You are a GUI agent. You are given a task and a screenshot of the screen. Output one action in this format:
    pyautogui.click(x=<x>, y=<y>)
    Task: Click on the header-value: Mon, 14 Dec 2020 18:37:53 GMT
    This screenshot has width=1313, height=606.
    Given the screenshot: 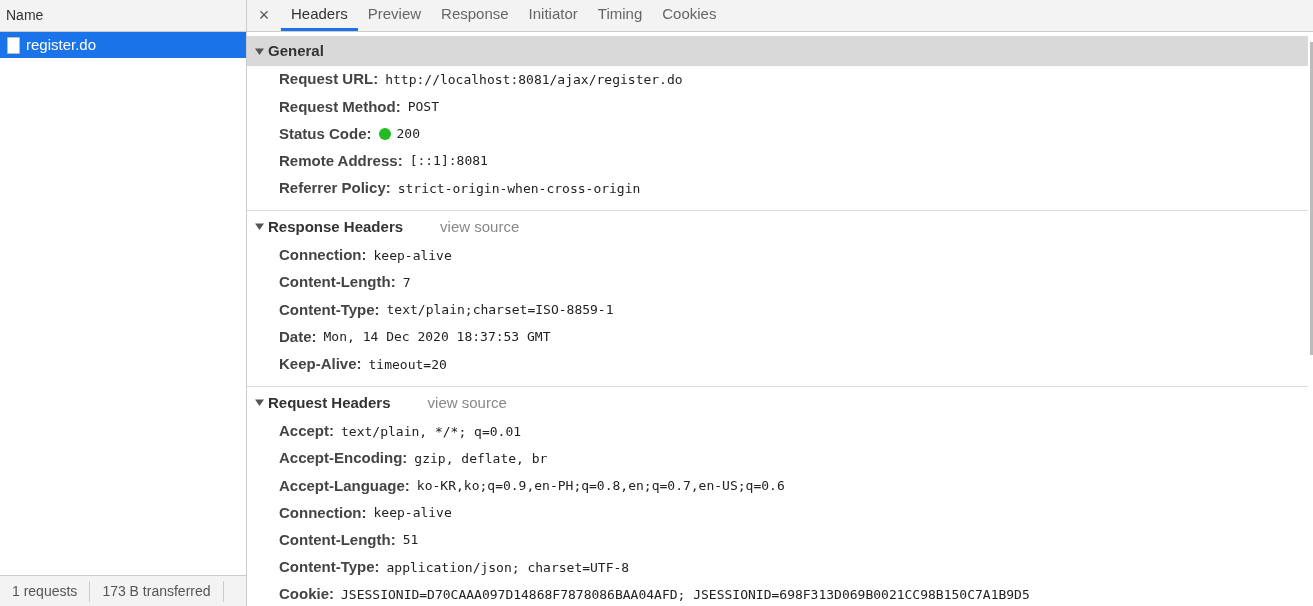 What is the action you would take?
    pyautogui.click(x=437, y=337)
    